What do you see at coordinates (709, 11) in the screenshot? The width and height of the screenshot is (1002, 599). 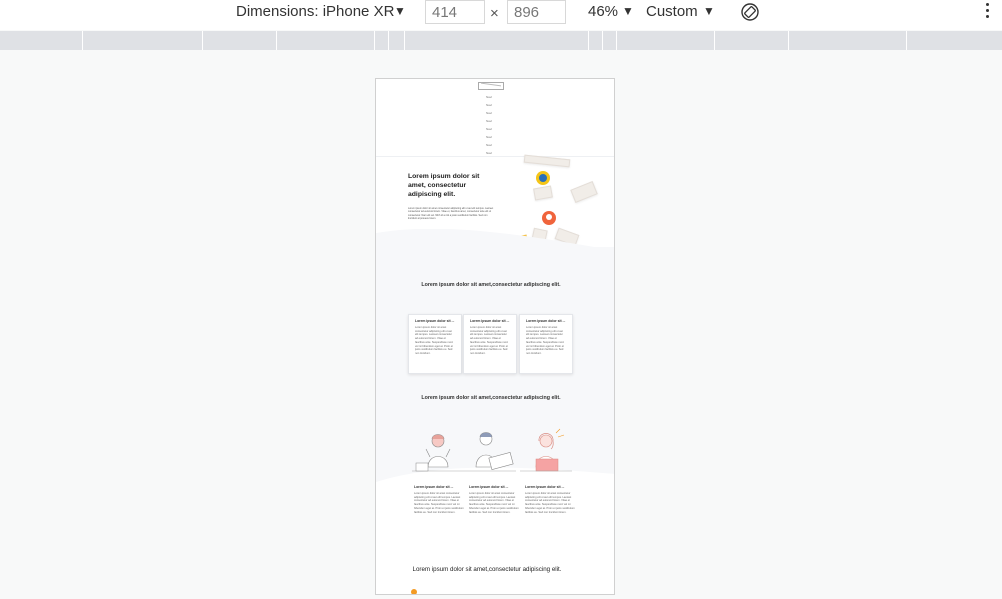 I see `throttling-caret-icon: ▼` at bounding box center [709, 11].